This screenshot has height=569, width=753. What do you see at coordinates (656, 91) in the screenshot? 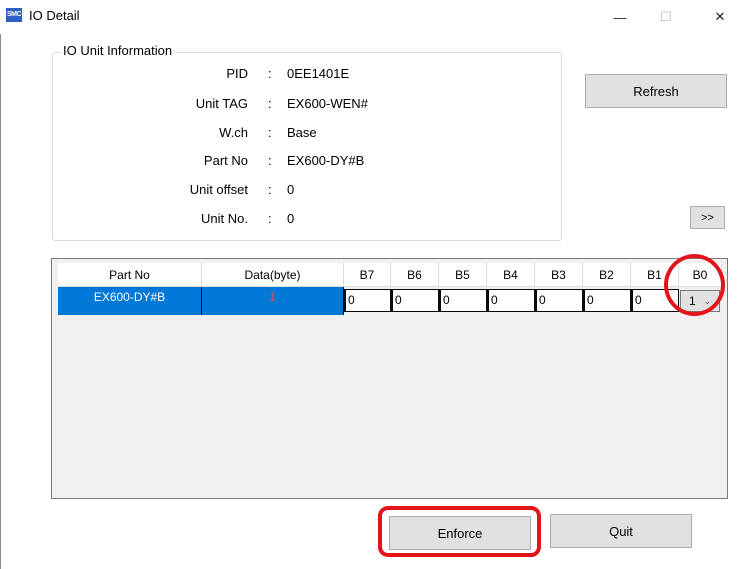
I see `refresh-button: Refresh` at bounding box center [656, 91].